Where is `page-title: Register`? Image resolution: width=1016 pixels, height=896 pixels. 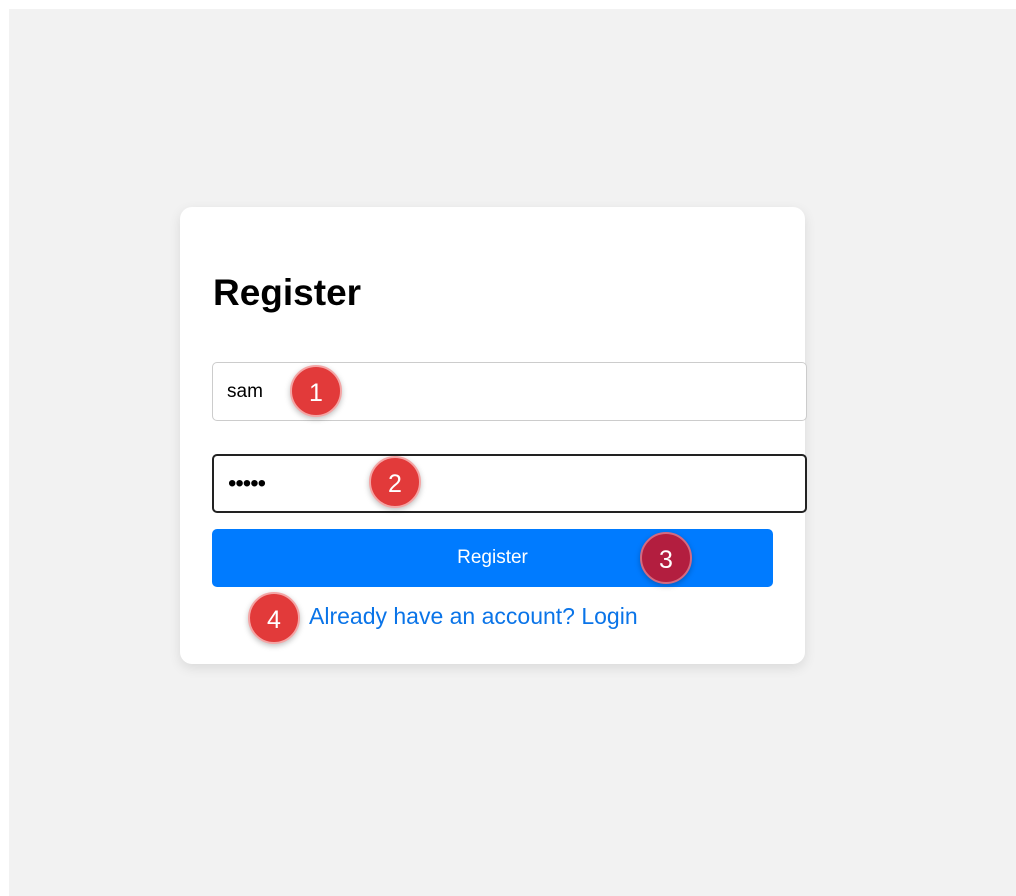
page-title: Register is located at coordinates (287, 292).